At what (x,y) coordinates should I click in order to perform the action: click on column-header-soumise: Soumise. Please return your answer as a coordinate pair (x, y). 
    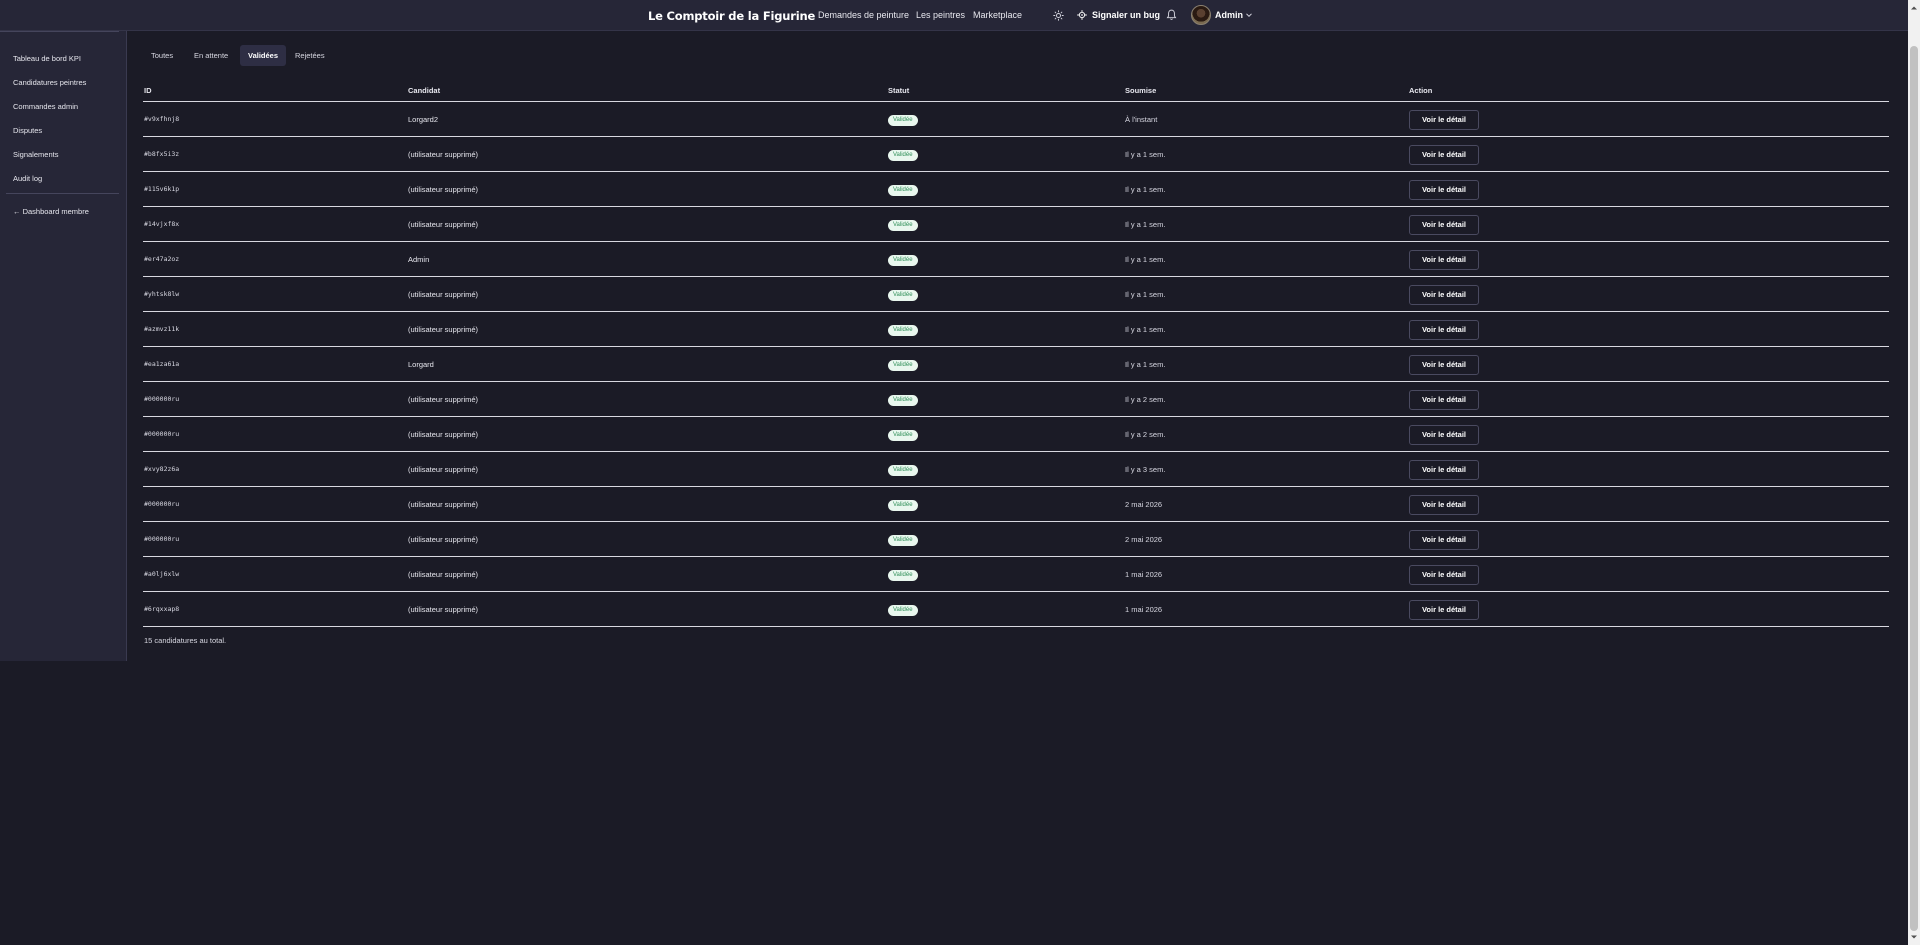
    Looking at the image, I should click on (1141, 90).